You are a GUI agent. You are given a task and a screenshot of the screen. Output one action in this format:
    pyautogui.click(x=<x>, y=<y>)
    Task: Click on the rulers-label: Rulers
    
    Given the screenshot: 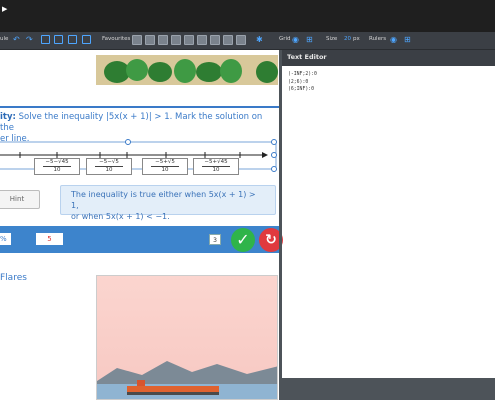 What is the action you would take?
    pyautogui.click(x=378, y=39)
    